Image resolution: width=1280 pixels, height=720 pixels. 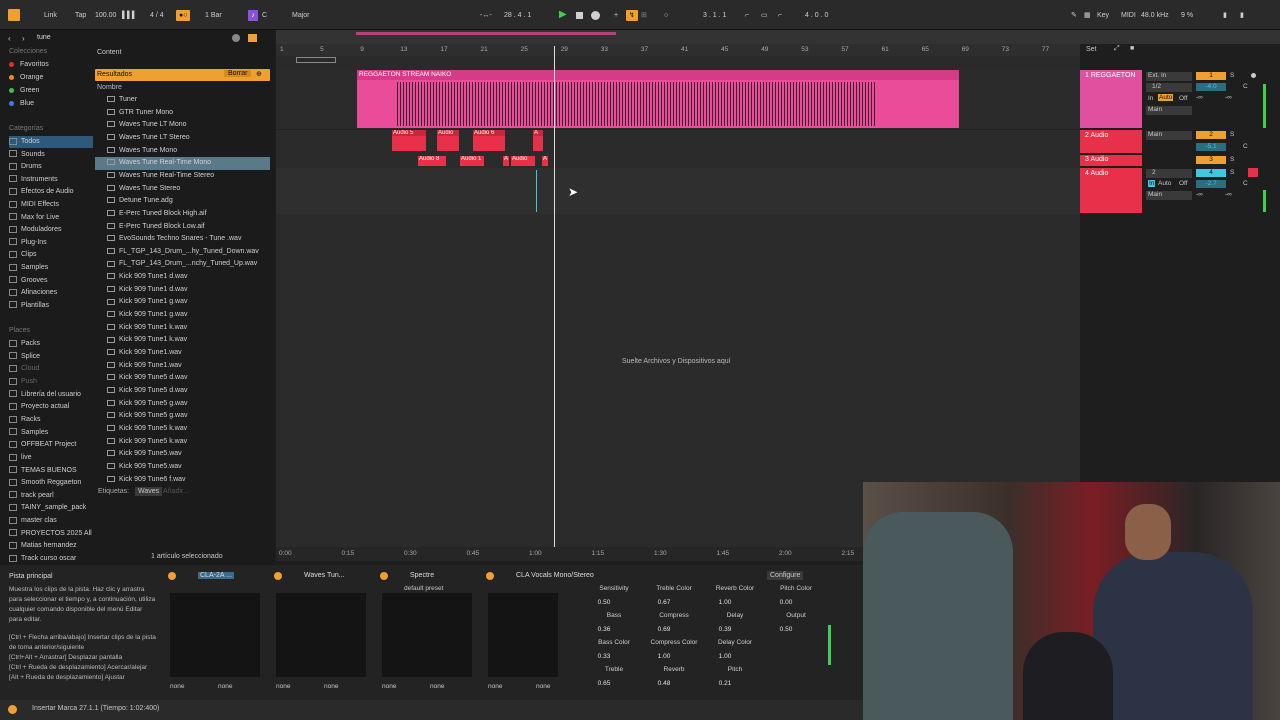 I want to click on send-b: -∞, so click(x=1228, y=97).